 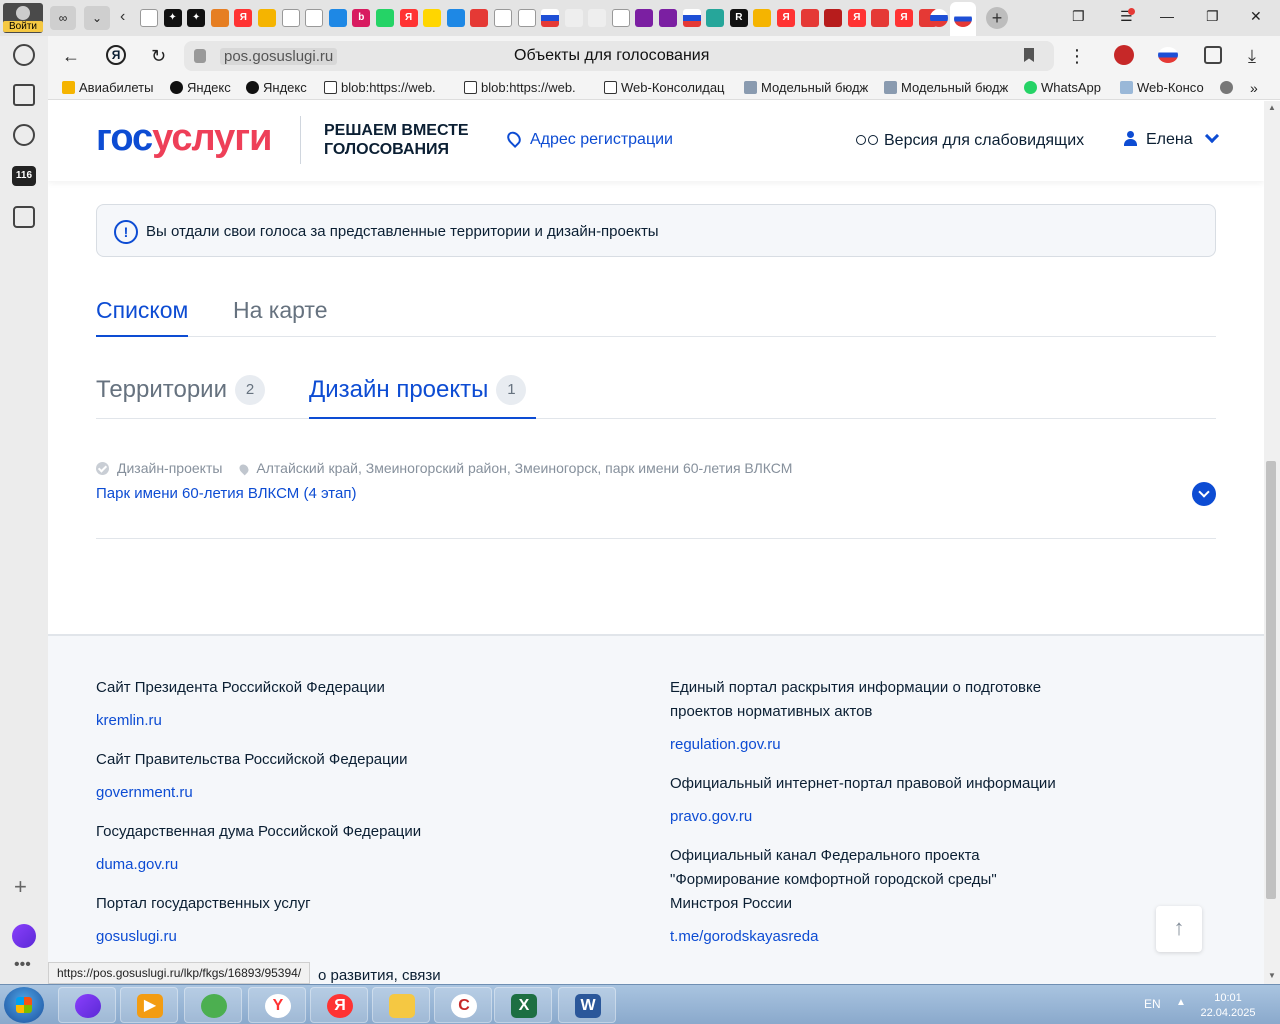 What do you see at coordinates (1212, 16) in the screenshot?
I see `restore-icon: ❐` at bounding box center [1212, 16].